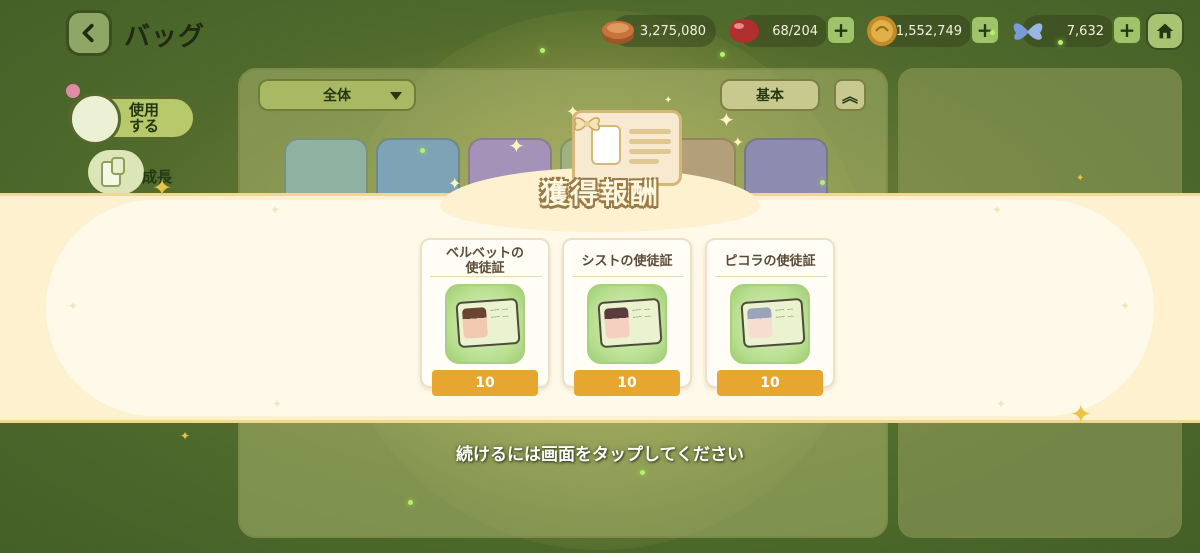 The image size is (1200, 553). I want to click on filter-value: 全体, so click(337, 96).